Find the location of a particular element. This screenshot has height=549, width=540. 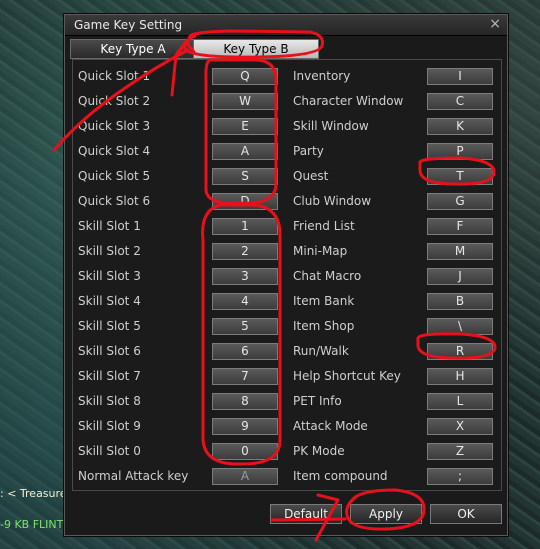

key-binding-label: Chat Macro is located at coordinates (327, 276).